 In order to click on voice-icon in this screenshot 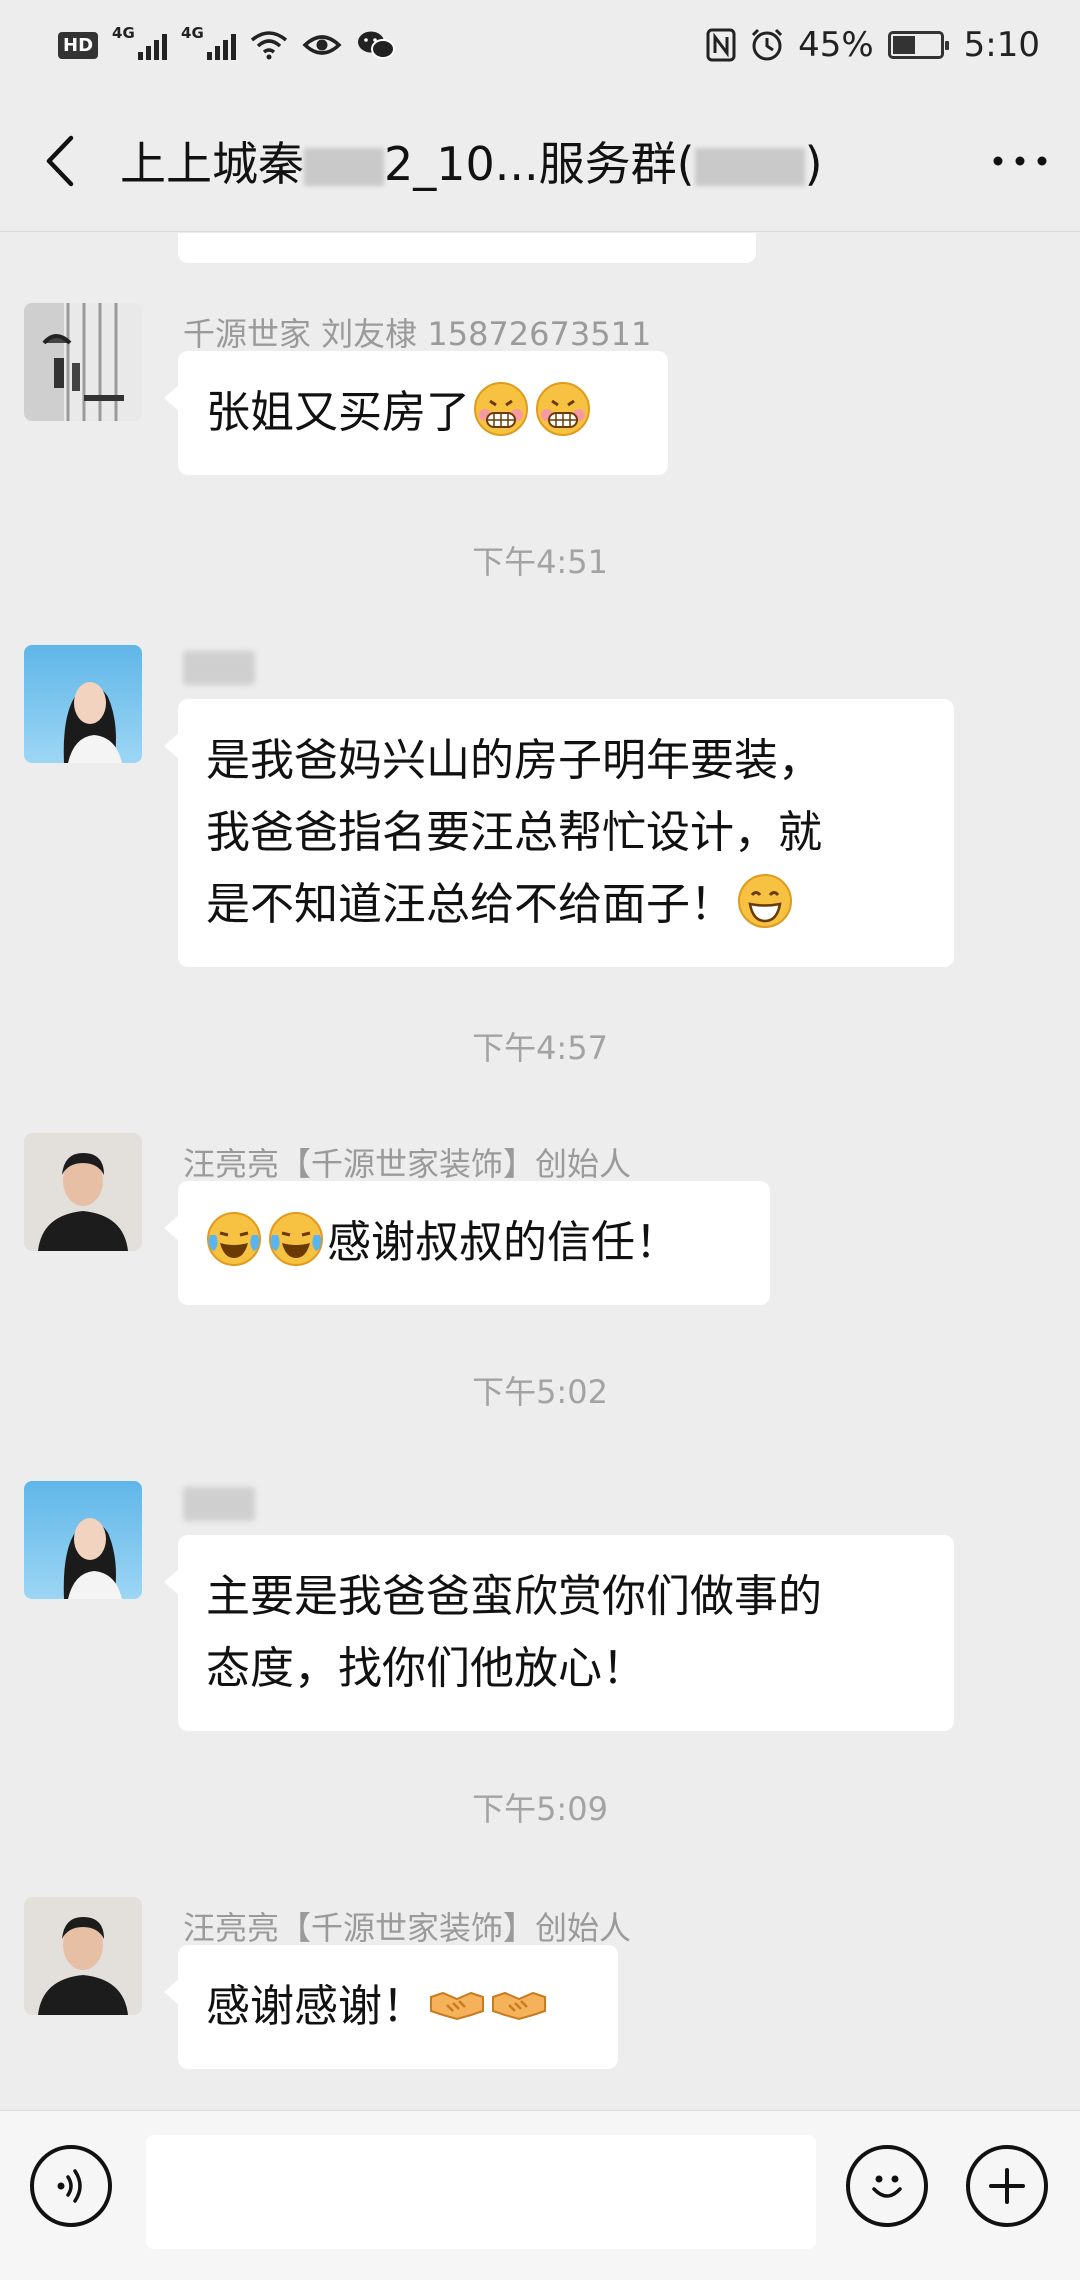, I will do `click(69, 2186)`.